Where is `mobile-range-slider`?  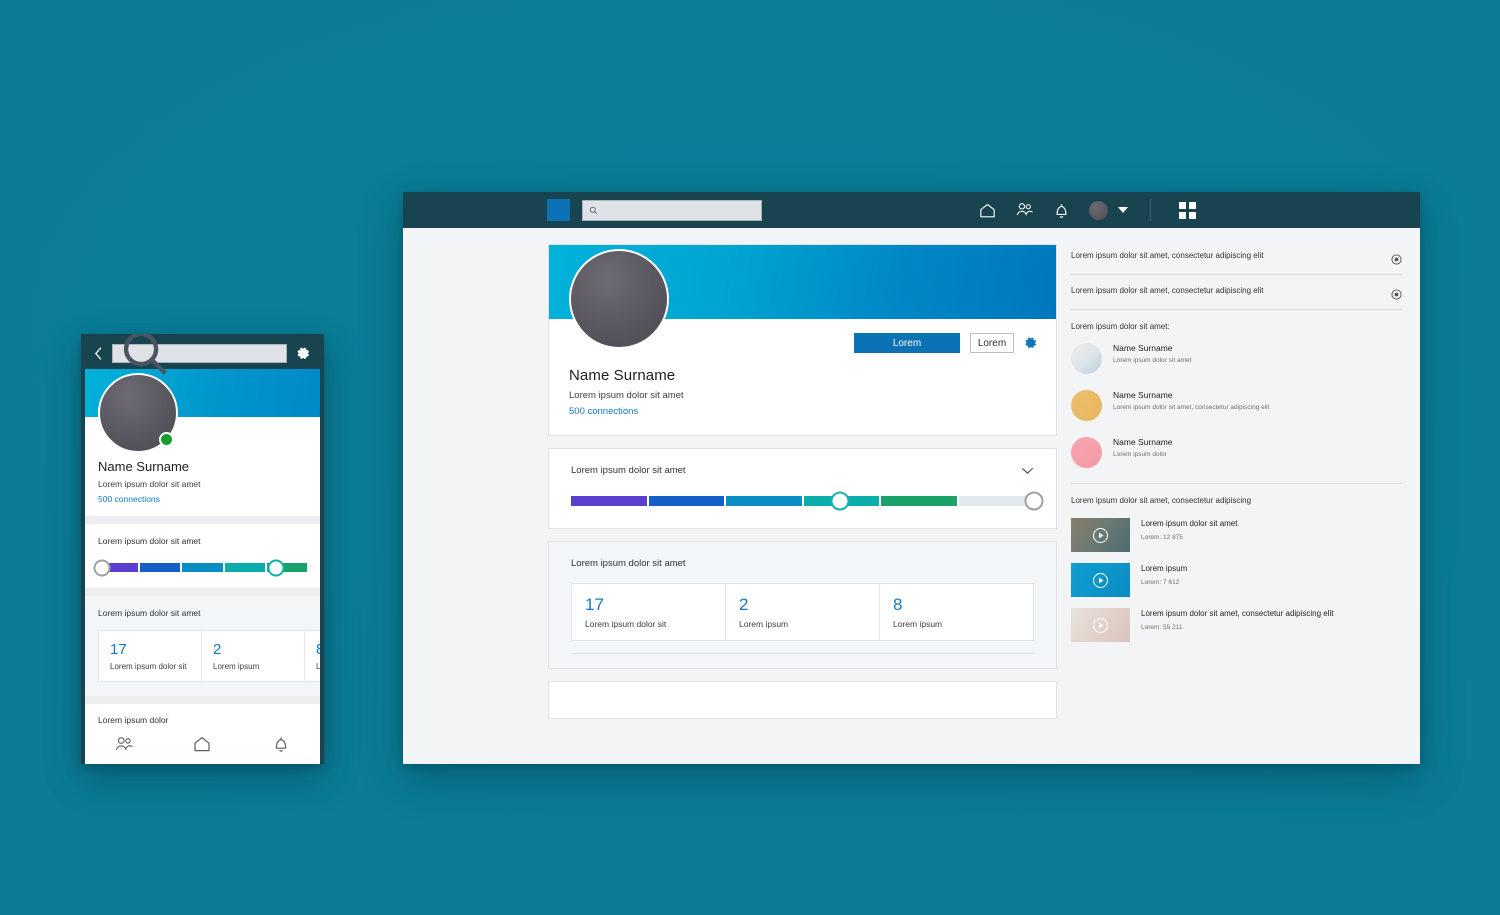
mobile-range-slider is located at coordinates (200, 567).